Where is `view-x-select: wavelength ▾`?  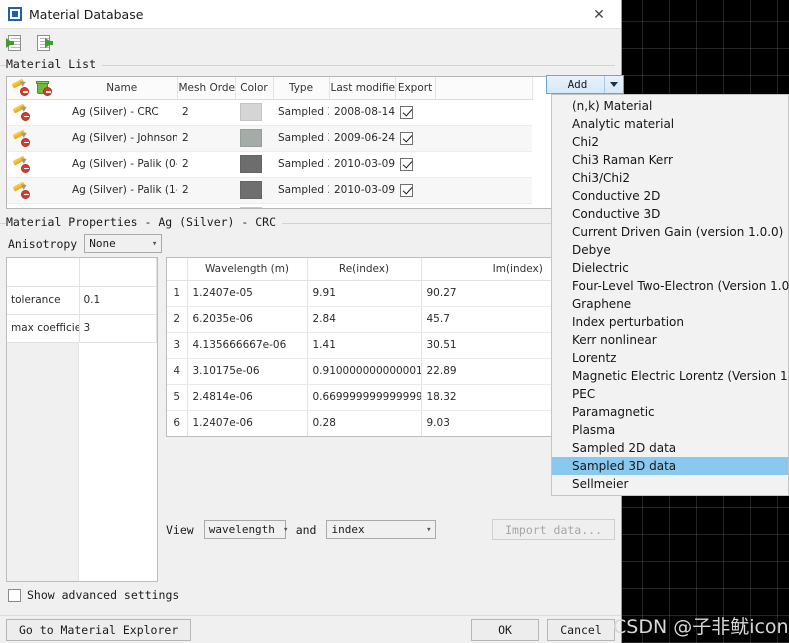 view-x-select: wavelength ▾ is located at coordinates (245, 529).